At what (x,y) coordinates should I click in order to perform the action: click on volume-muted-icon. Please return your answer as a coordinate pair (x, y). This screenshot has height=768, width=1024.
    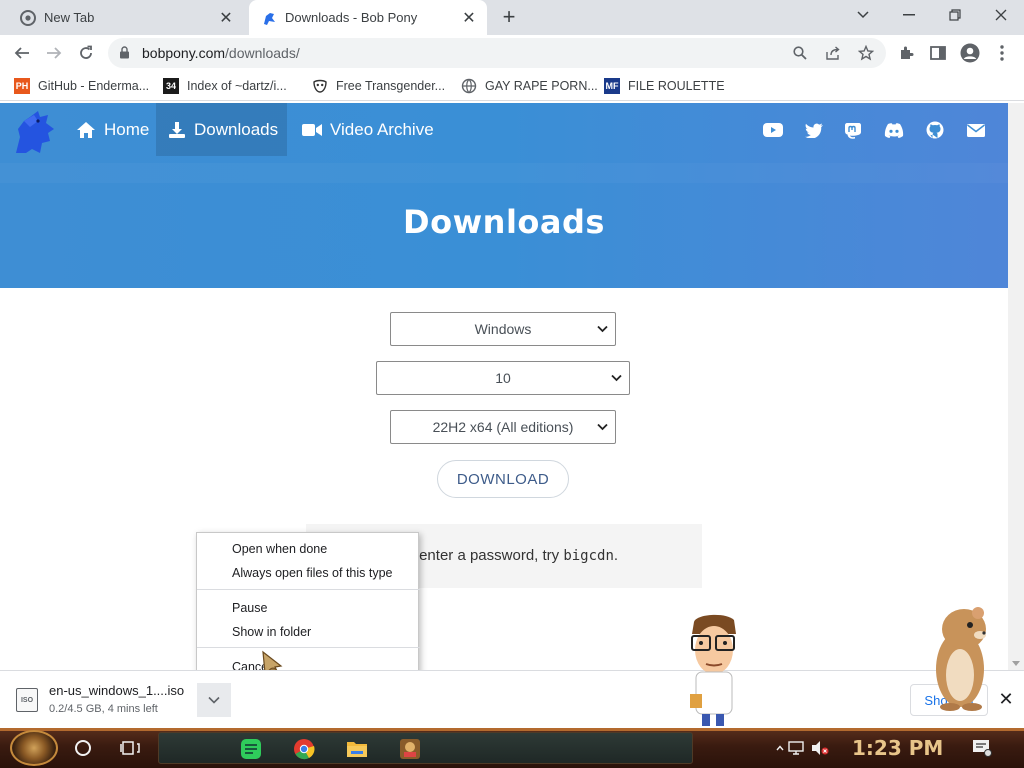
    Looking at the image, I should click on (820, 748).